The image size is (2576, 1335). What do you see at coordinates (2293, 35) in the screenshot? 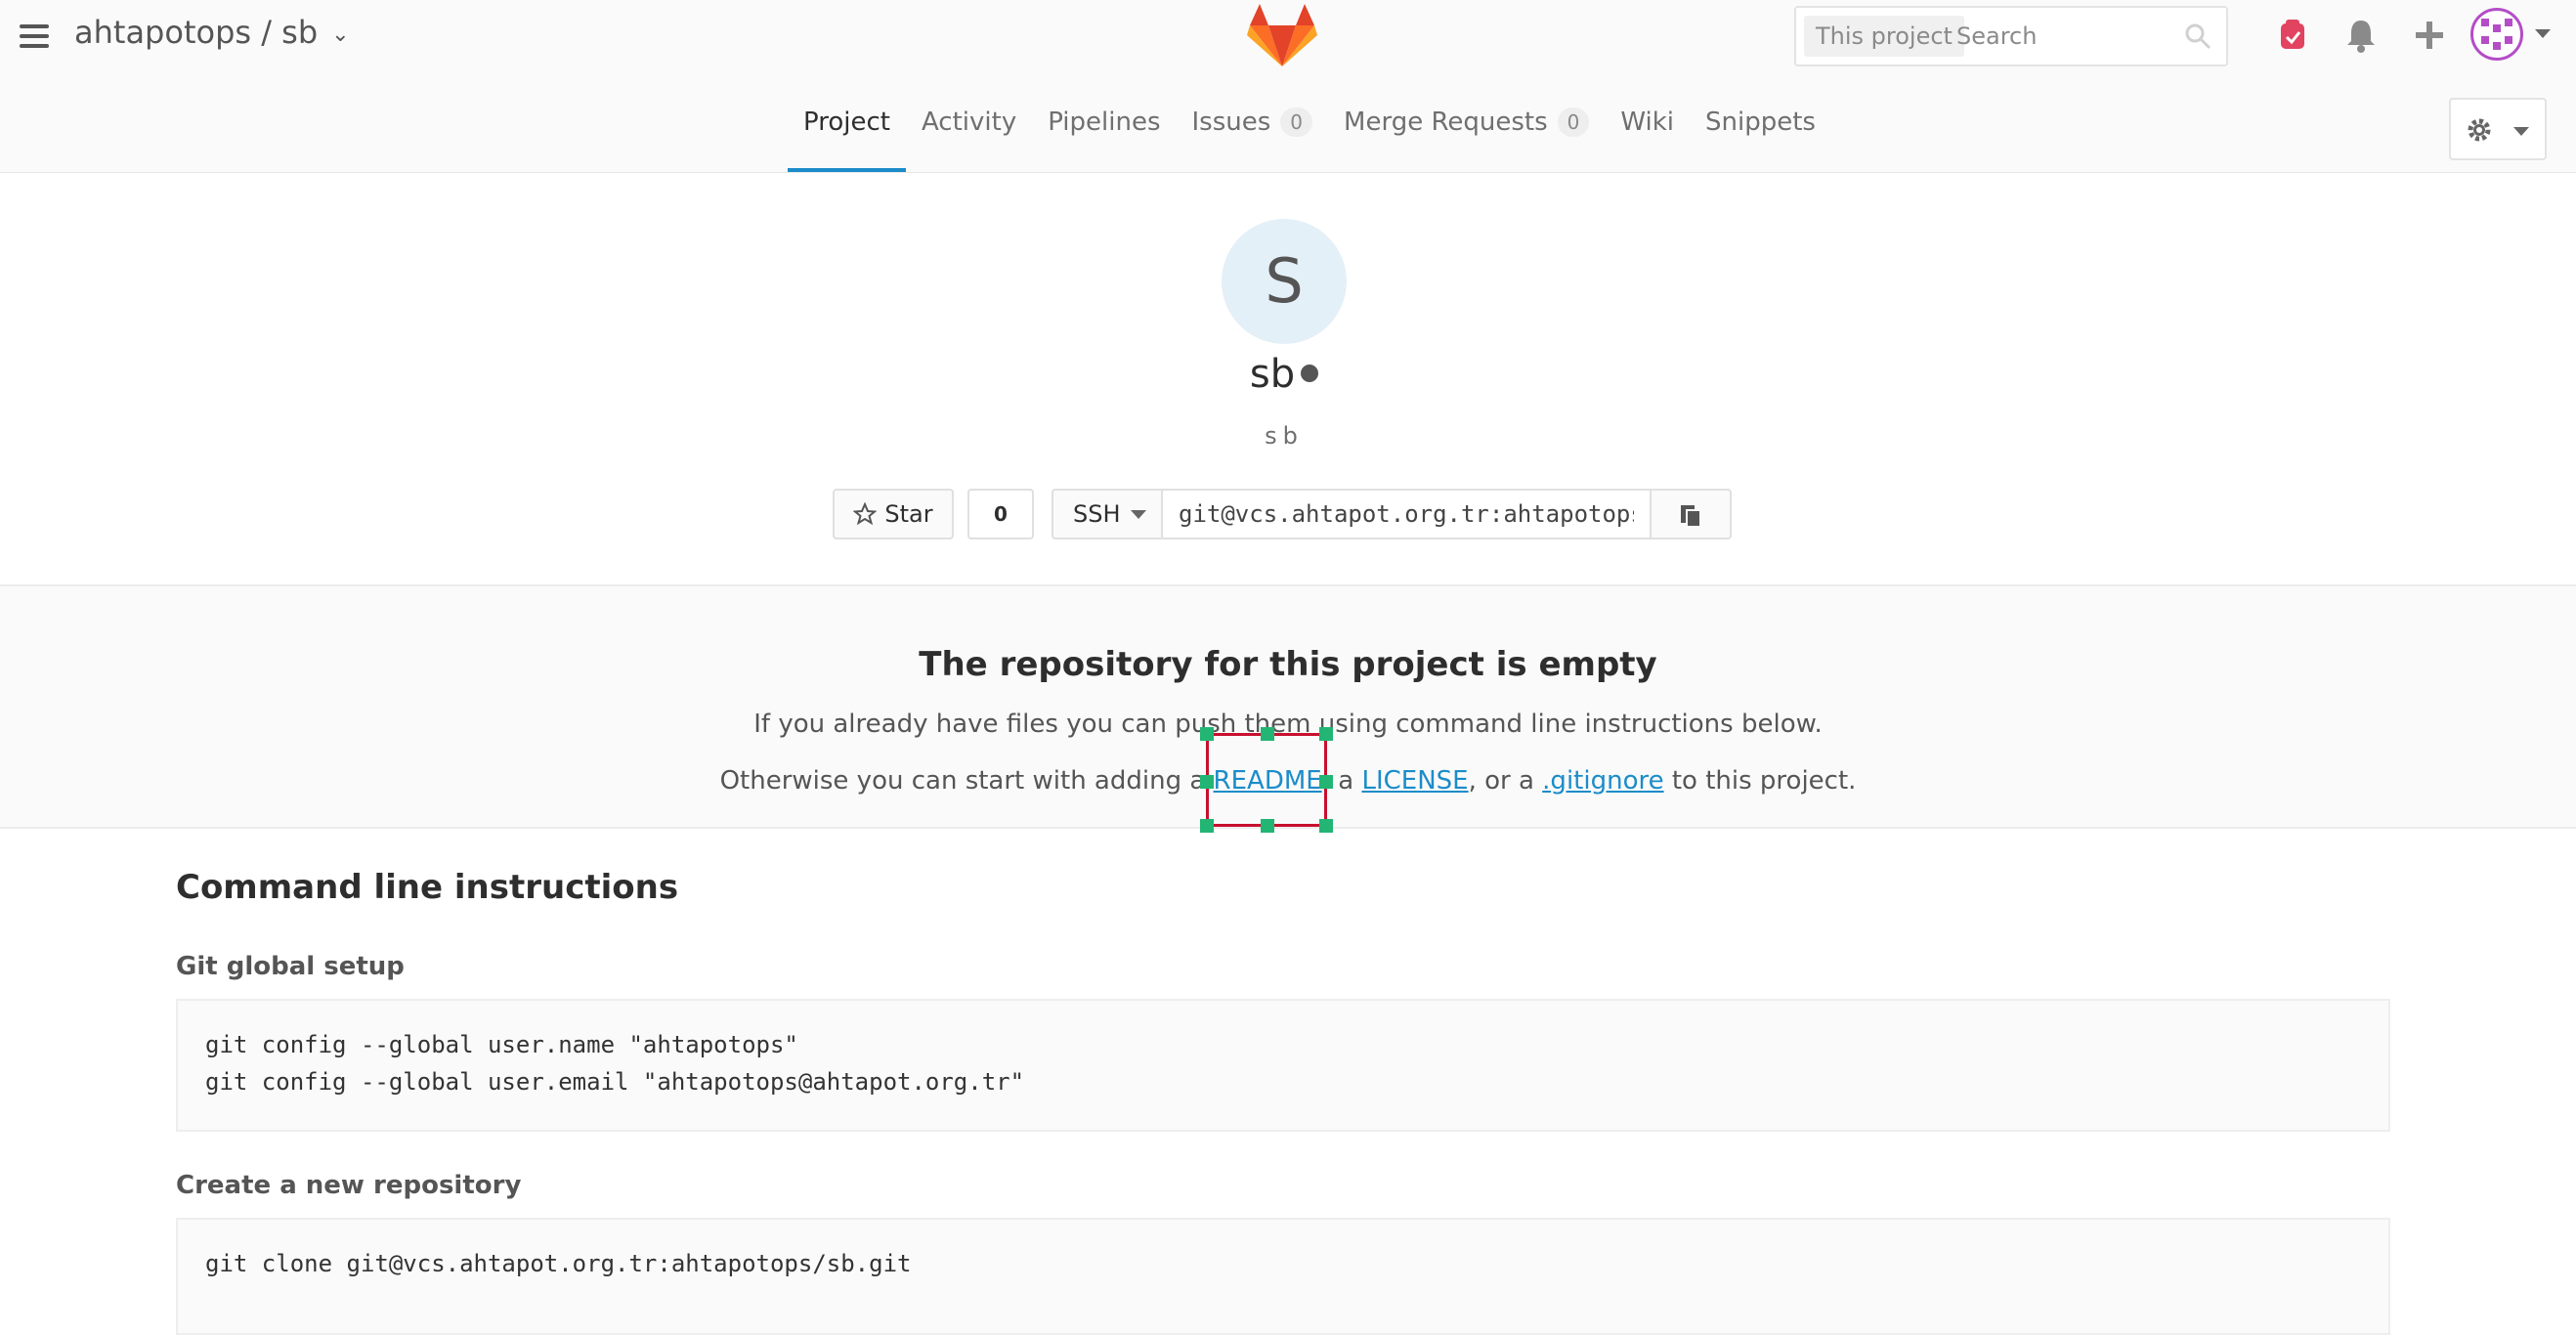
I see `todo-icon` at bounding box center [2293, 35].